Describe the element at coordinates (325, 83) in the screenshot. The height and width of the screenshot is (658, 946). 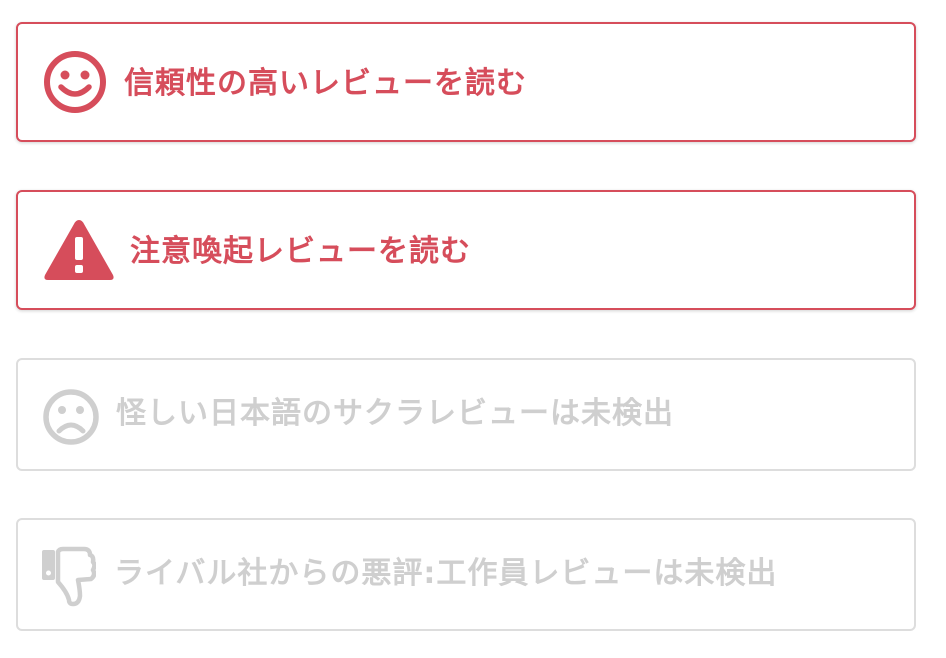
I see `reliable-reviews-label: 信頼性の高いレビューを読む` at that location.